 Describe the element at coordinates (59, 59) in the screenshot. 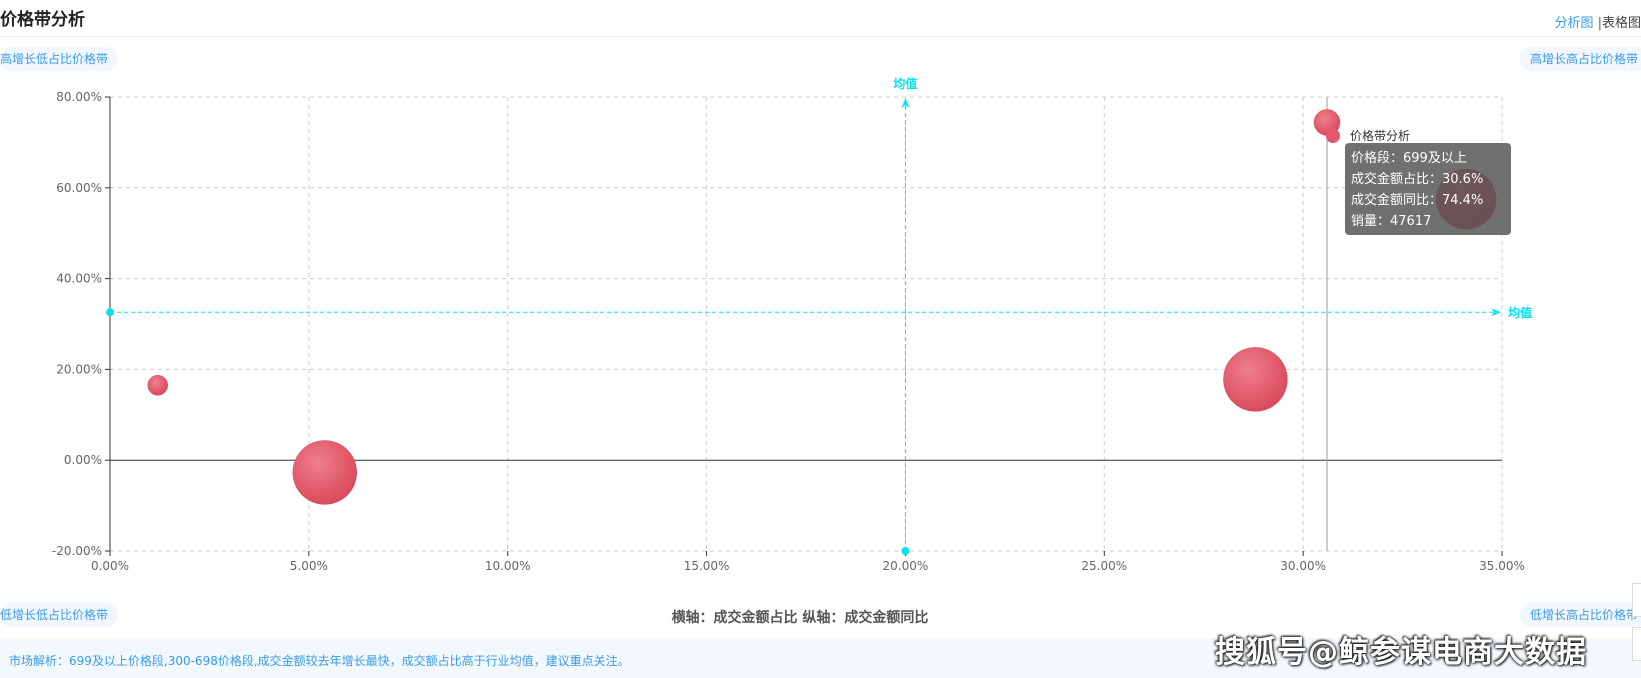

I see `quadrant-label-top-left: 高增长低占比价格带` at that location.